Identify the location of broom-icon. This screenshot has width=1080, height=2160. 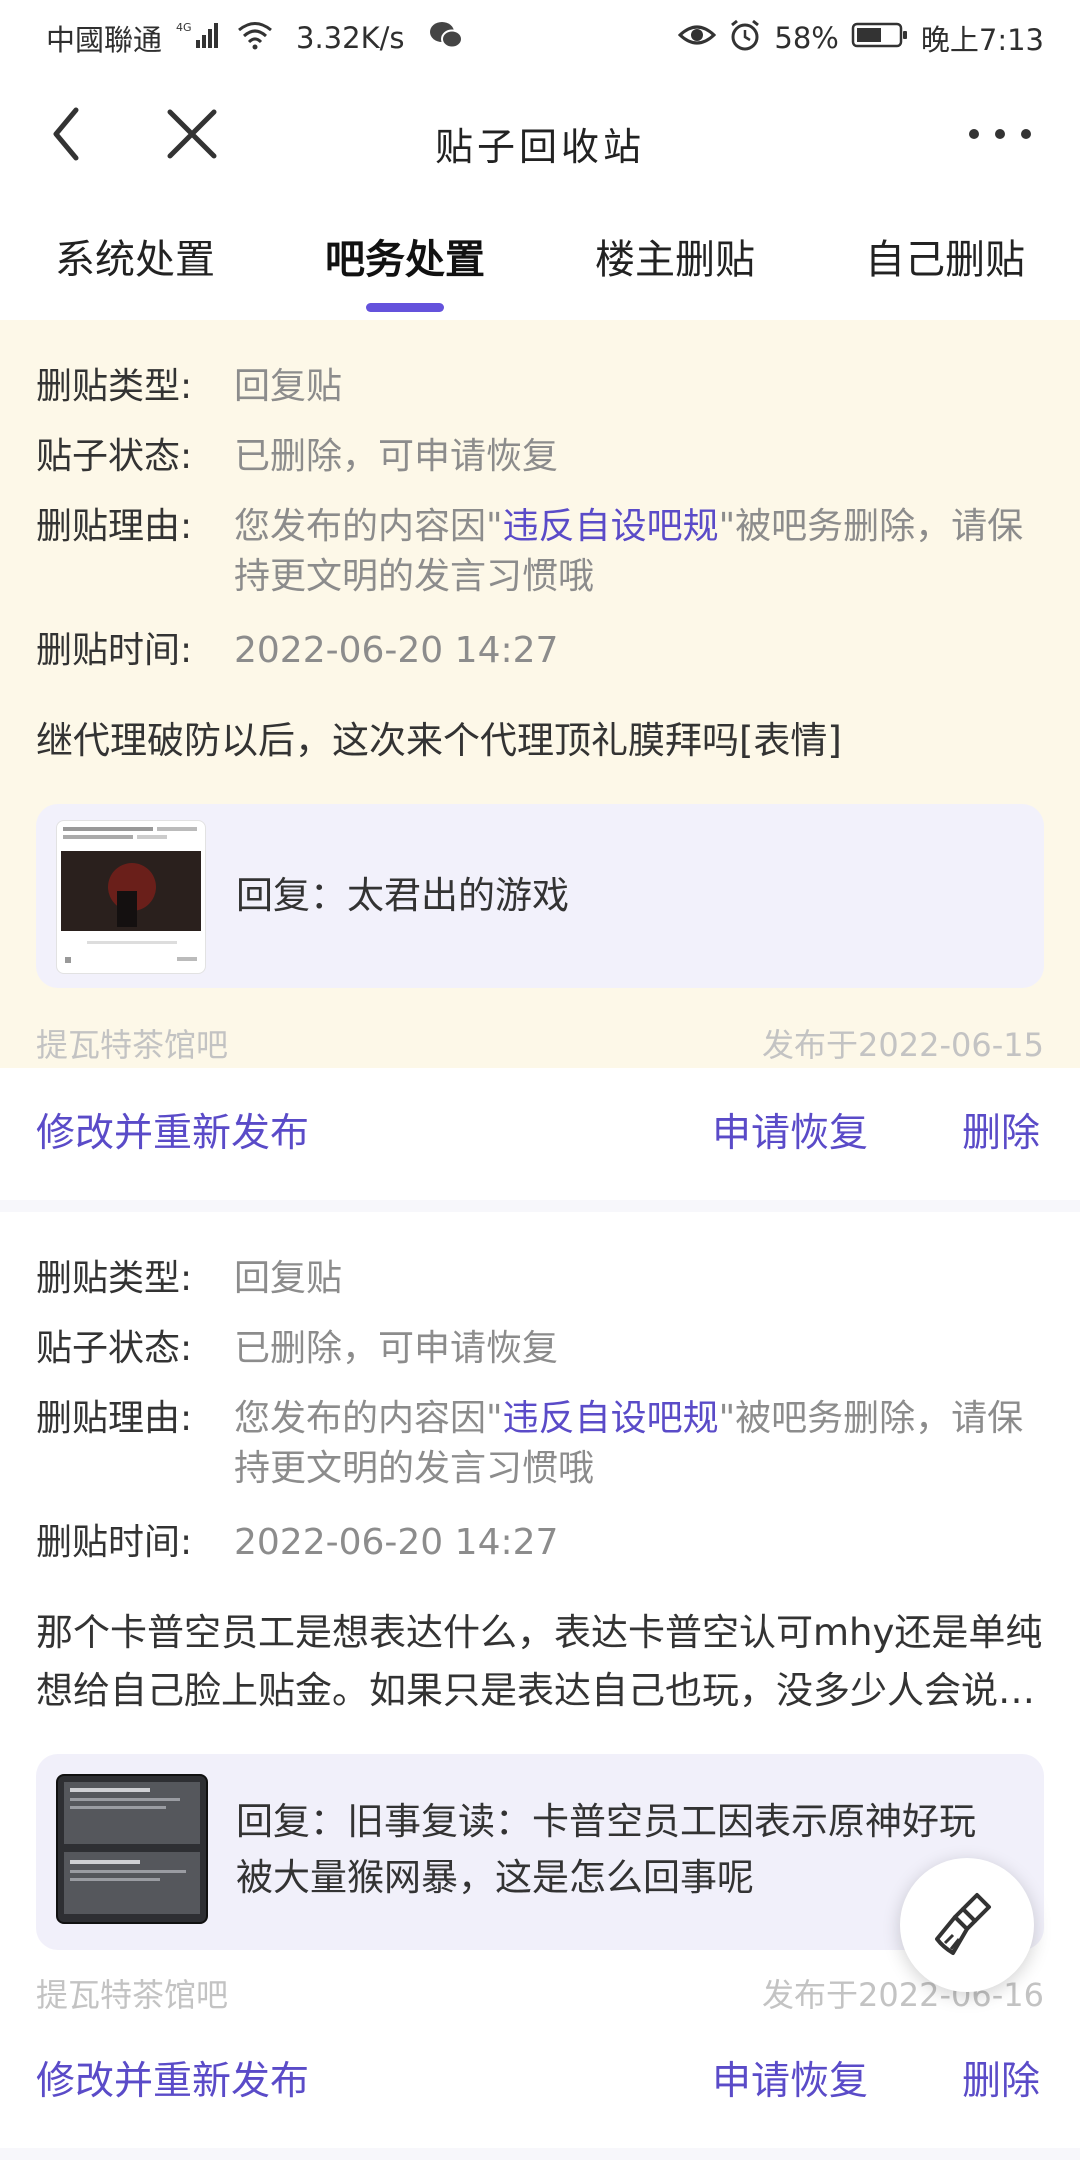
(963, 1924).